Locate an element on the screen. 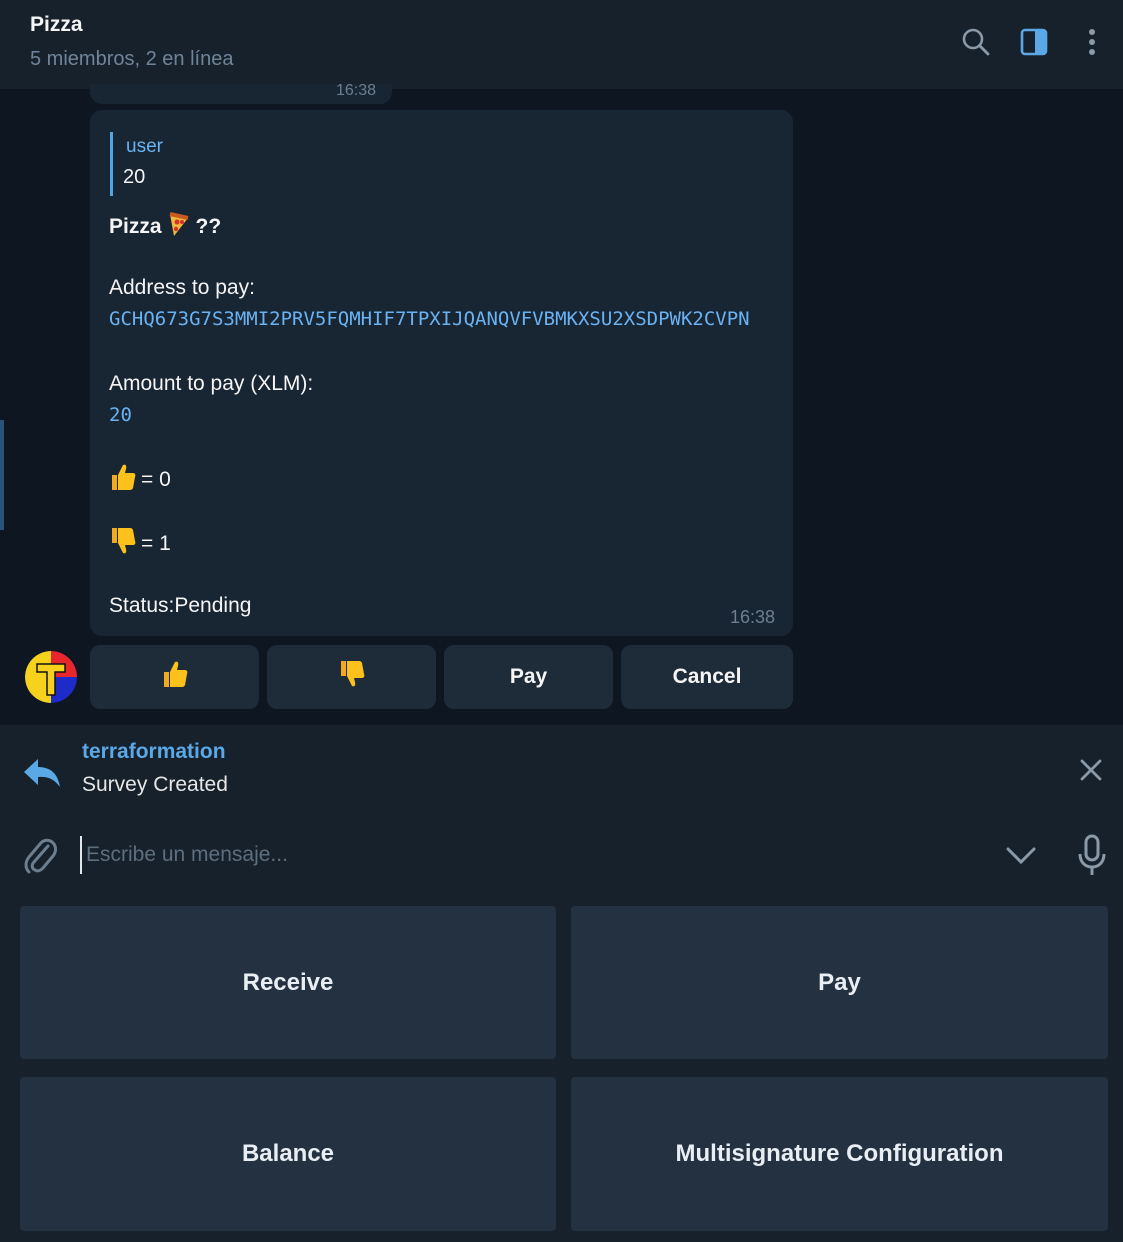  previous-message-bubble: 16:38 is located at coordinates (241, 93).